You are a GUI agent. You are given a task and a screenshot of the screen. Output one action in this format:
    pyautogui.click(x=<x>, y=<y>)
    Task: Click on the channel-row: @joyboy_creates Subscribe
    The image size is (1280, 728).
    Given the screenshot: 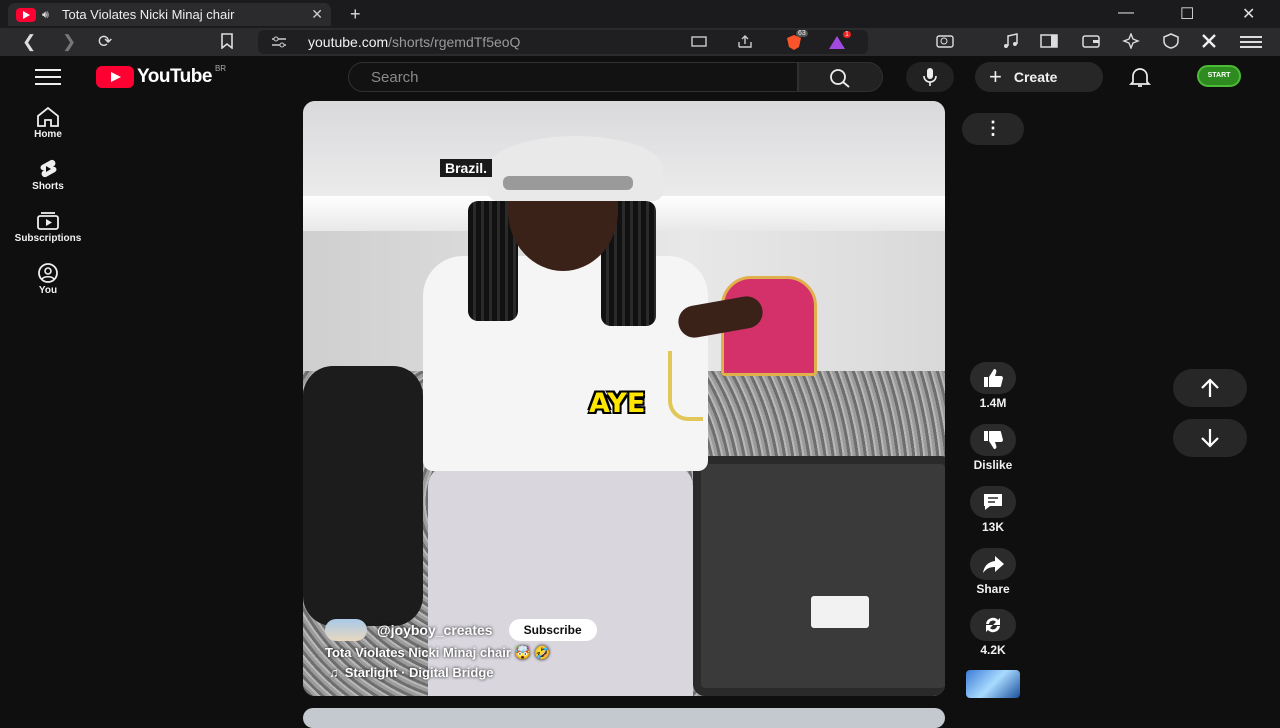 What is the action you would take?
    pyautogui.click(x=461, y=630)
    